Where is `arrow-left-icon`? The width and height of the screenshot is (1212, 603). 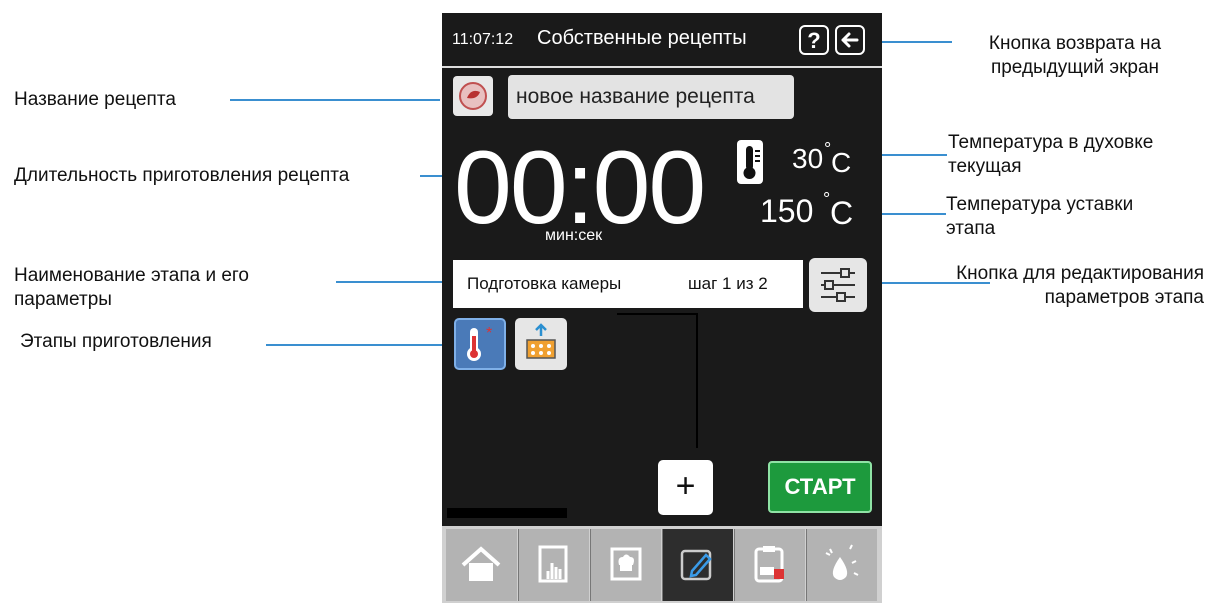
arrow-left-icon is located at coordinates (850, 40).